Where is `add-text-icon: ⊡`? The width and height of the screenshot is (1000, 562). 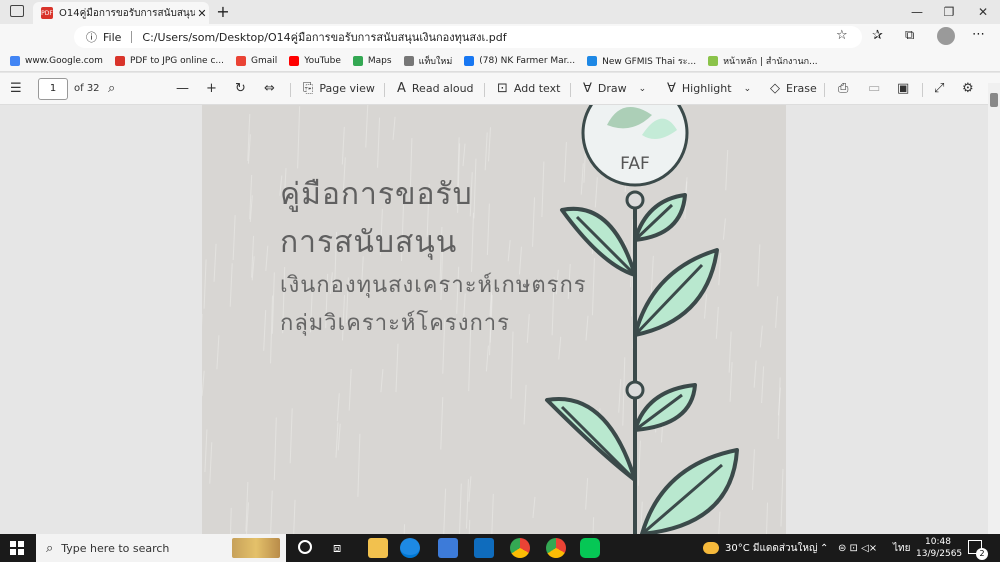
add-text-icon: ⊡ is located at coordinates (502, 88).